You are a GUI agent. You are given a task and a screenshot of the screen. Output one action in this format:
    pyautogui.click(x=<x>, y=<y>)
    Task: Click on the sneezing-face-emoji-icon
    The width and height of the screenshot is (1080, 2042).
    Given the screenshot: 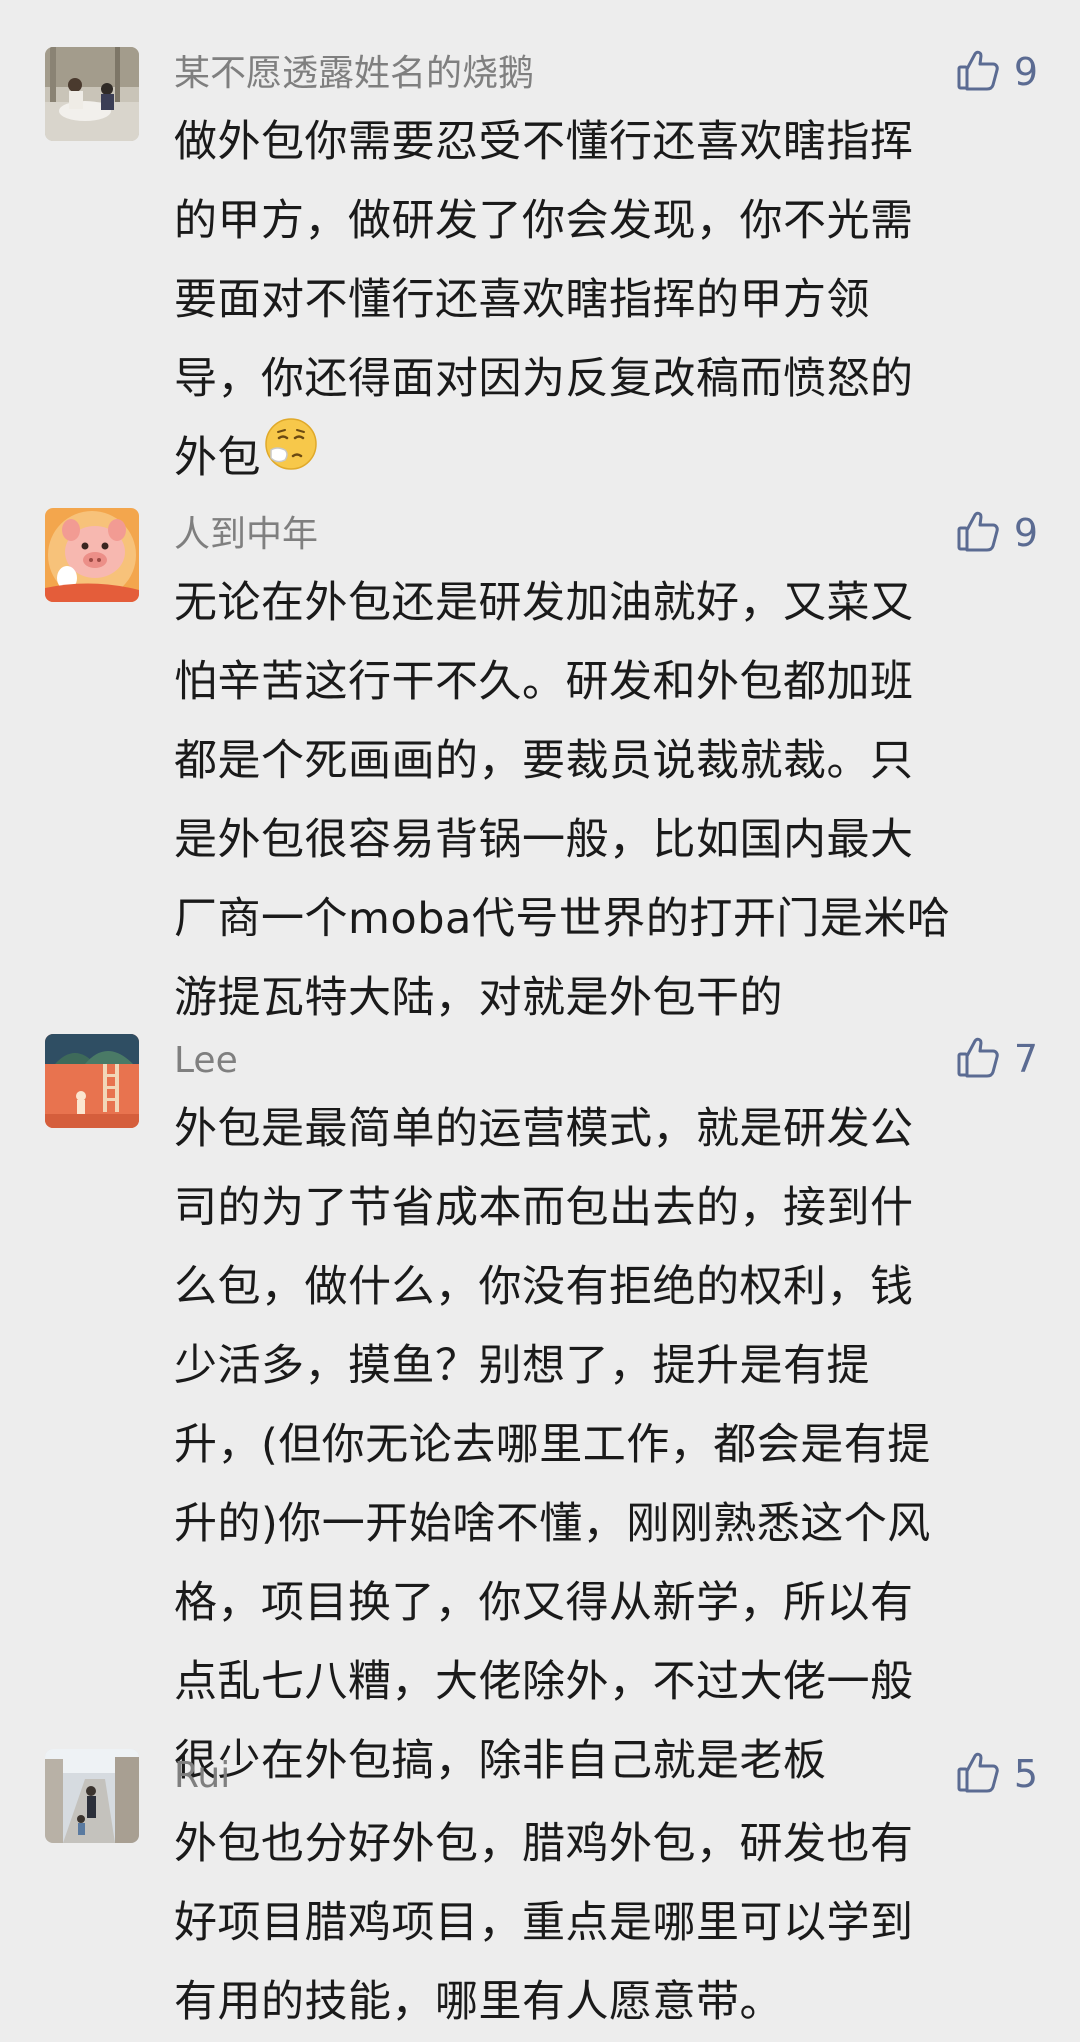 What is the action you would take?
    pyautogui.click(x=291, y=457)
    